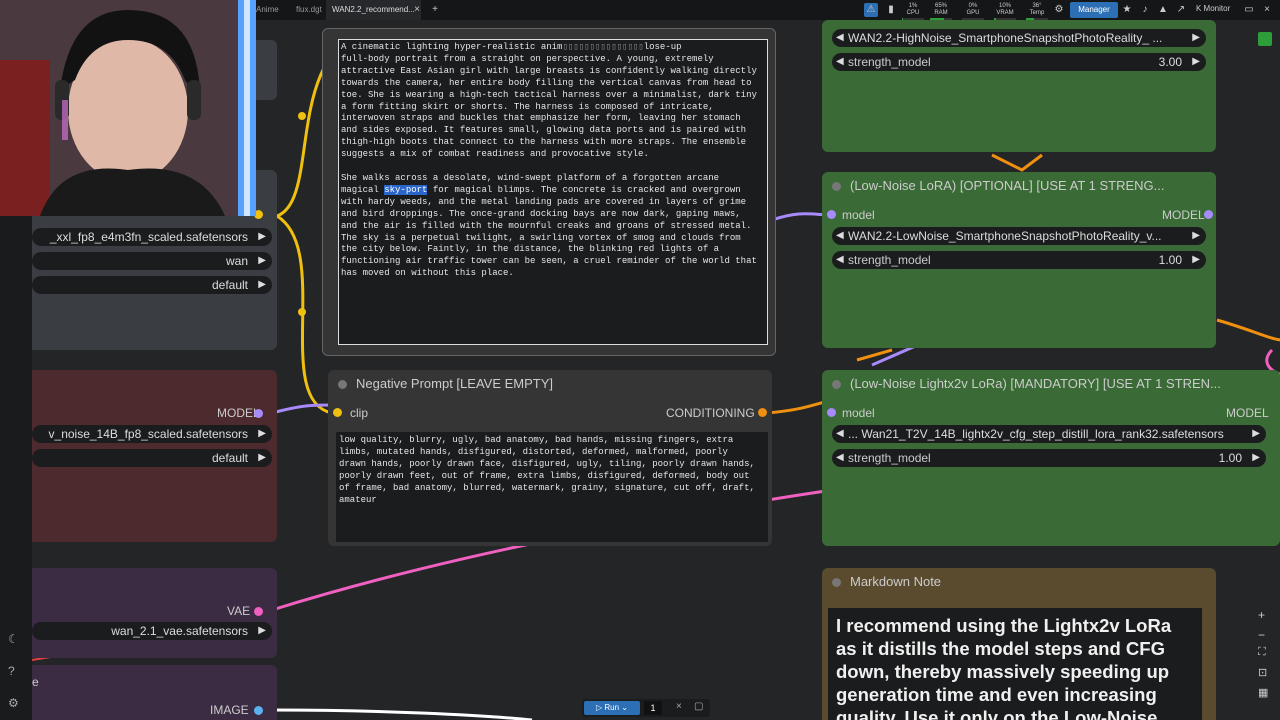  I want to click on monitor-label: K Monitor, so click(1213, 8).